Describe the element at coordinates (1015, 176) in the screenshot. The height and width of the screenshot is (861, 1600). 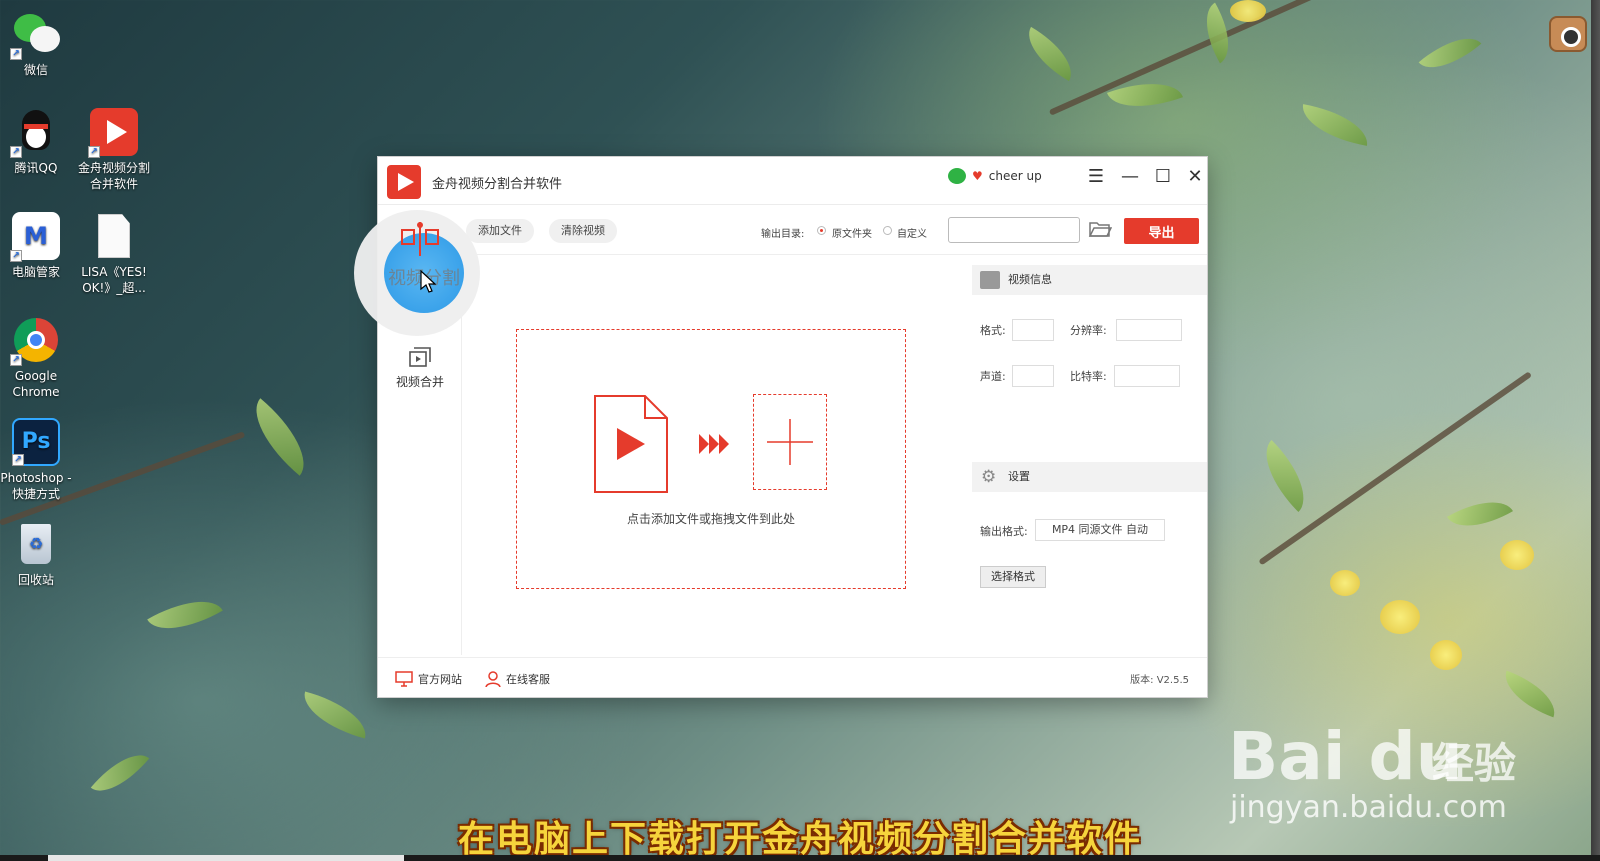
I see `user-name: cheer up` at that location.